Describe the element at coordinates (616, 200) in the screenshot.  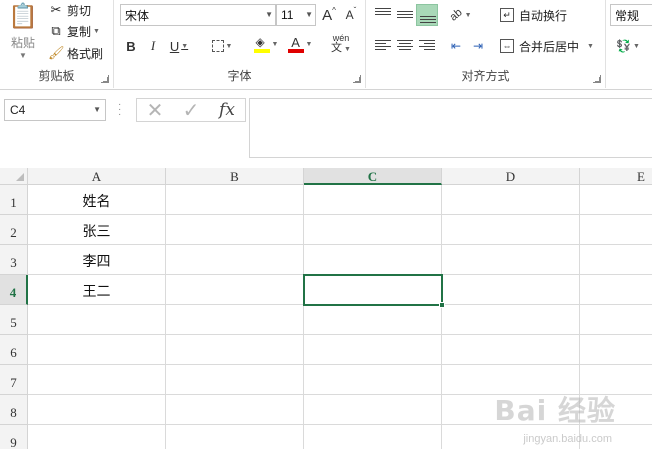
I see `cell-e1` at that location.